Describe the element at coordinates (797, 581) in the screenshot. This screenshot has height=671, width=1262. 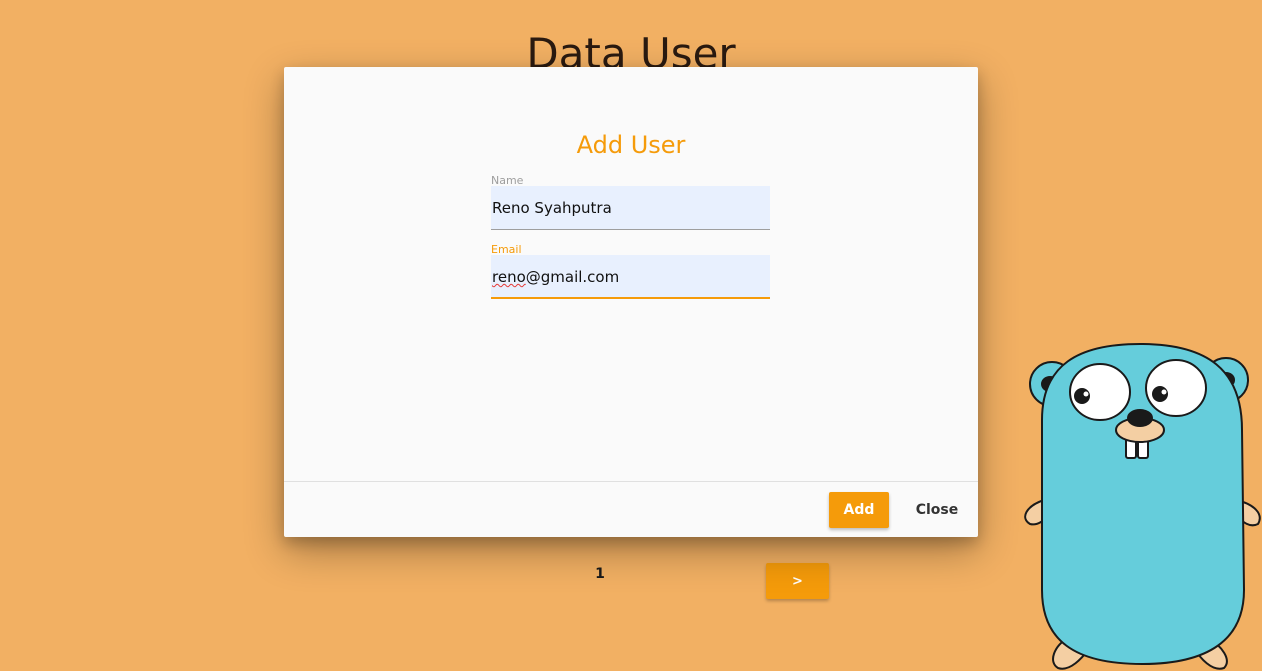
I see `pagination-next-button: >` at that location.